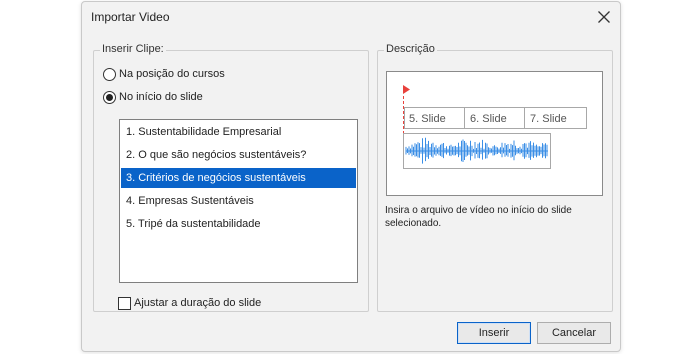  I want to click on radio-cursor-position-label: Na posição do cursos, so click(172, 74).